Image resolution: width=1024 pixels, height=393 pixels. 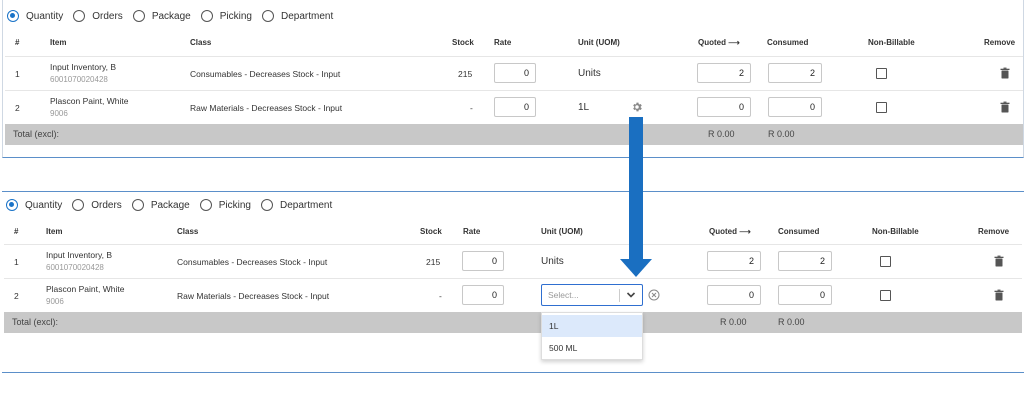 I want to click on annotation-arrow-head, so click(x=636, y=268).